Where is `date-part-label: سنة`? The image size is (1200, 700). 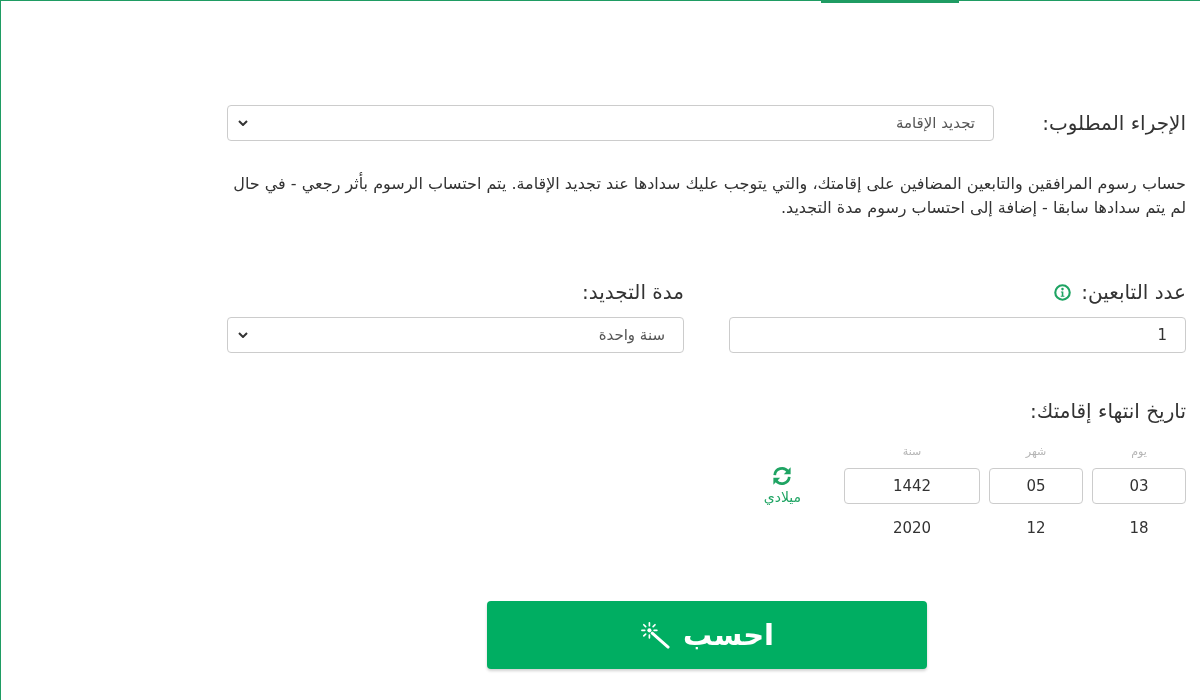
date-part-label: سنة is located at coordinates (912, 452).